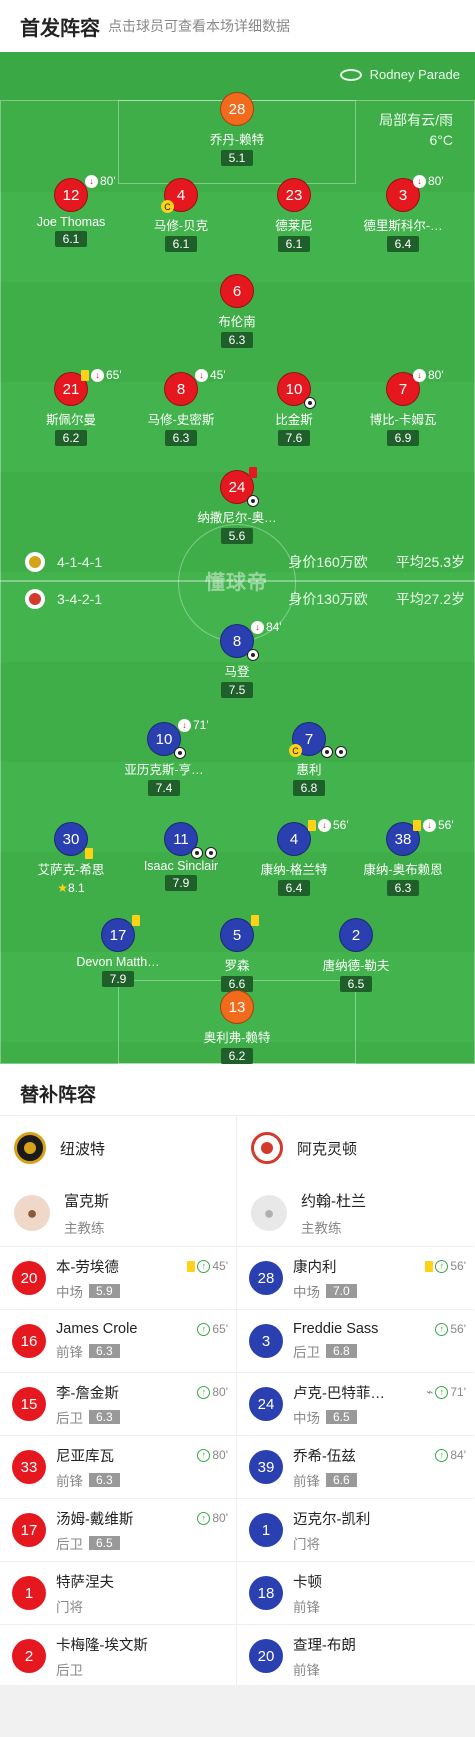  I want to click on home-age: 平均25.3岁, so click(430, 562).